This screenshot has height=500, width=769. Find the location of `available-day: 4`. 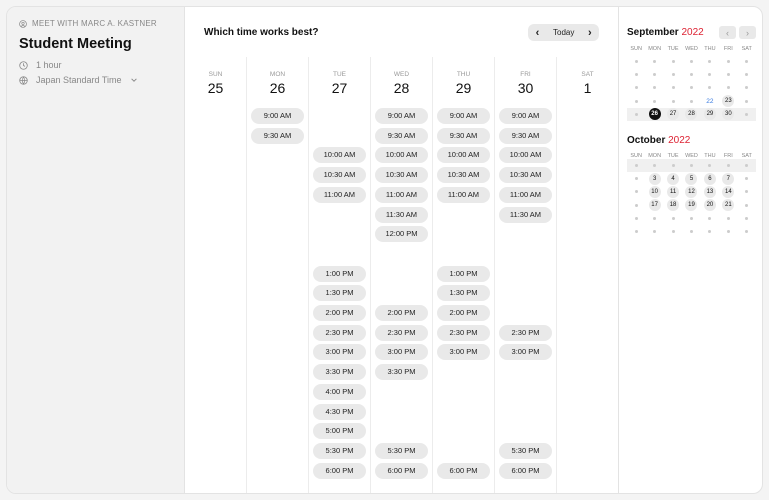

available-day: 4 is located at coordinates (673, 178).